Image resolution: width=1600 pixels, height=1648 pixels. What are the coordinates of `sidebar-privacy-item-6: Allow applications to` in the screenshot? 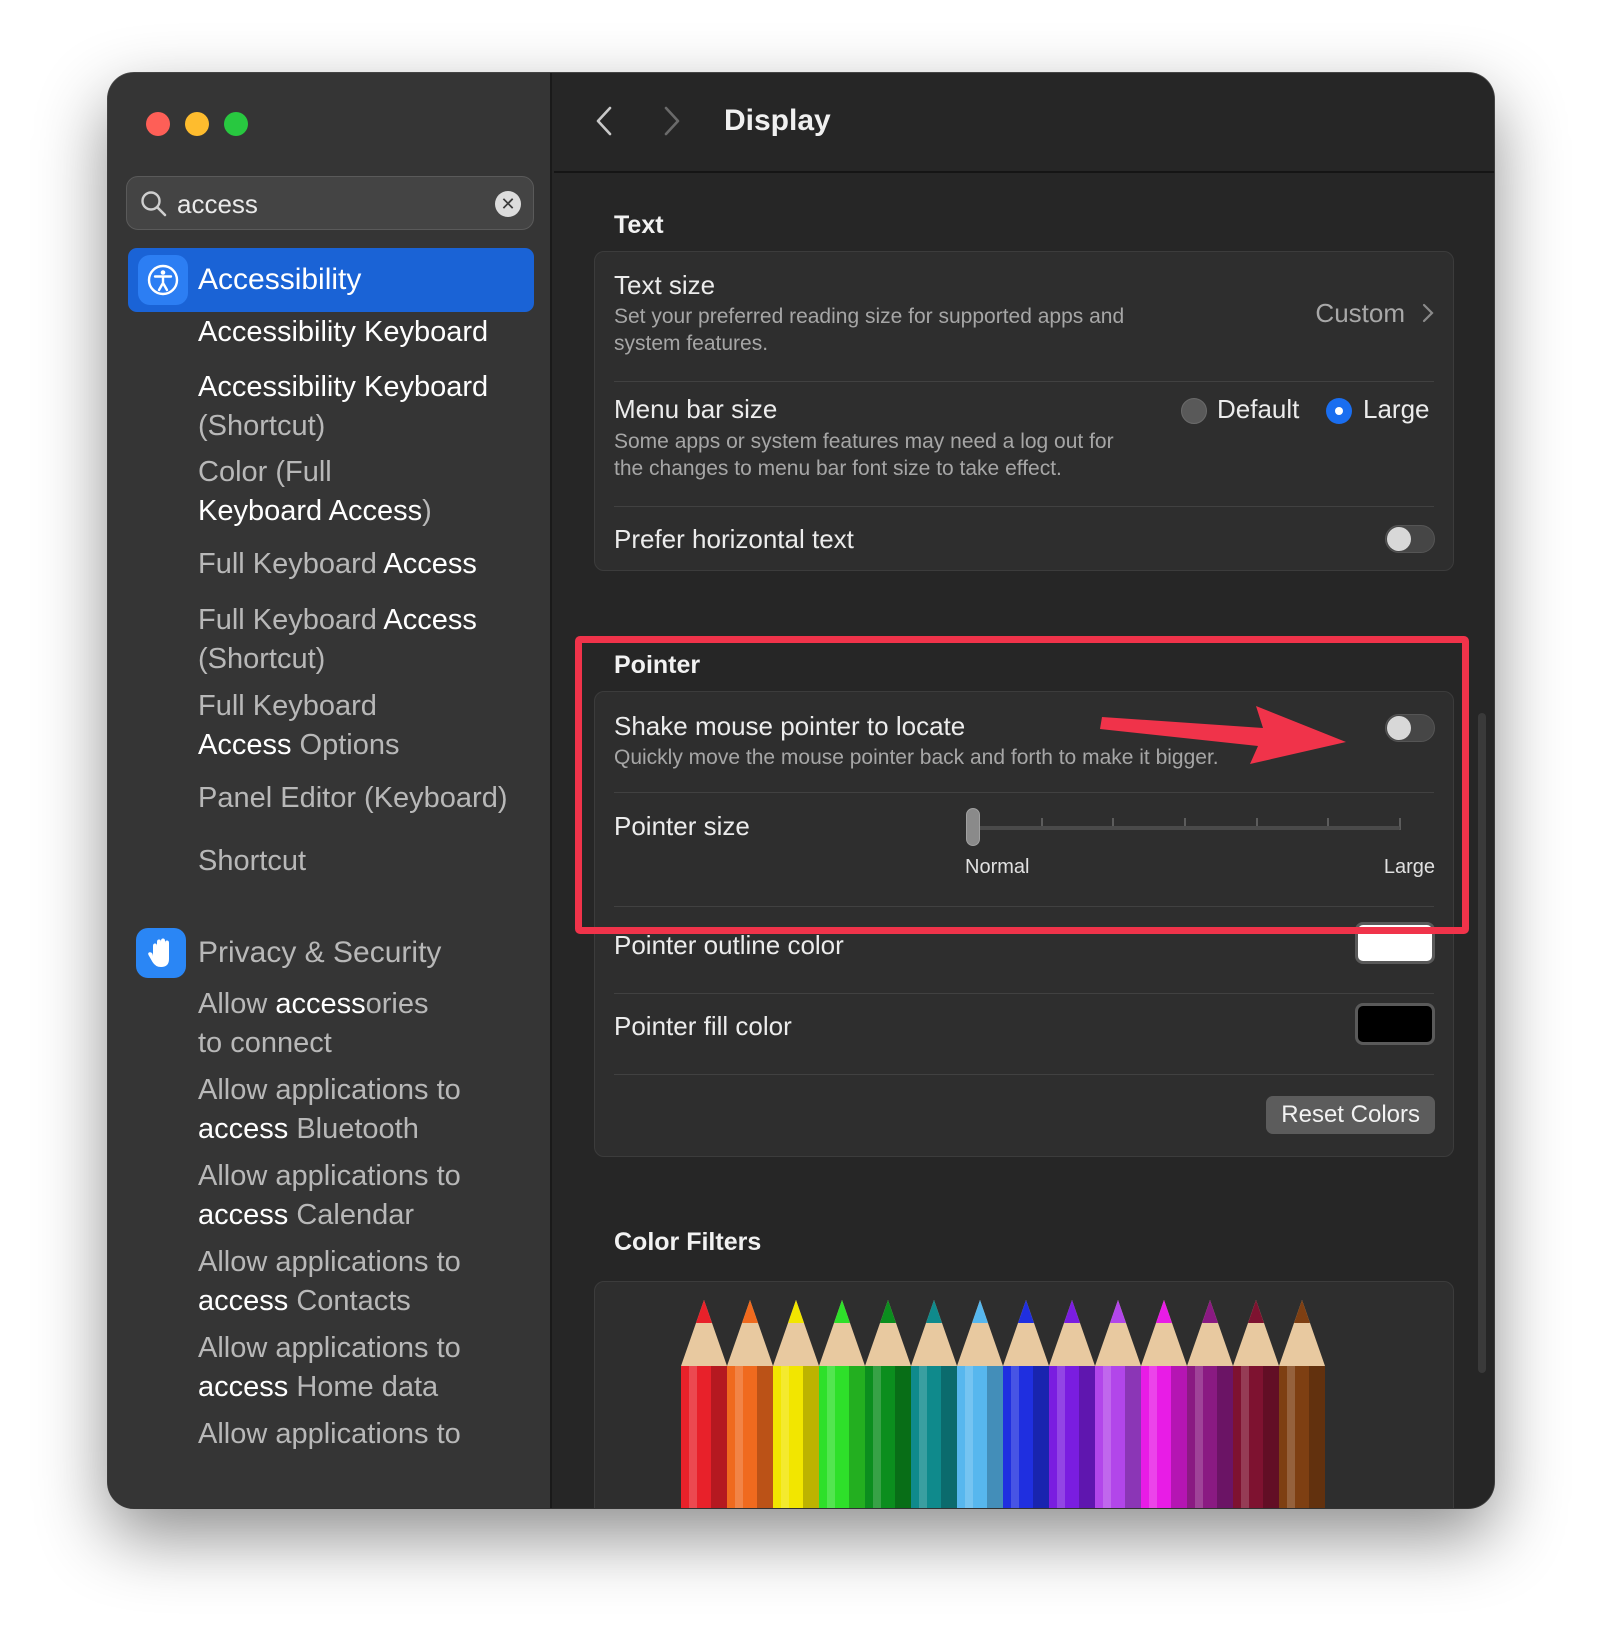 It's located at (373, 1434).